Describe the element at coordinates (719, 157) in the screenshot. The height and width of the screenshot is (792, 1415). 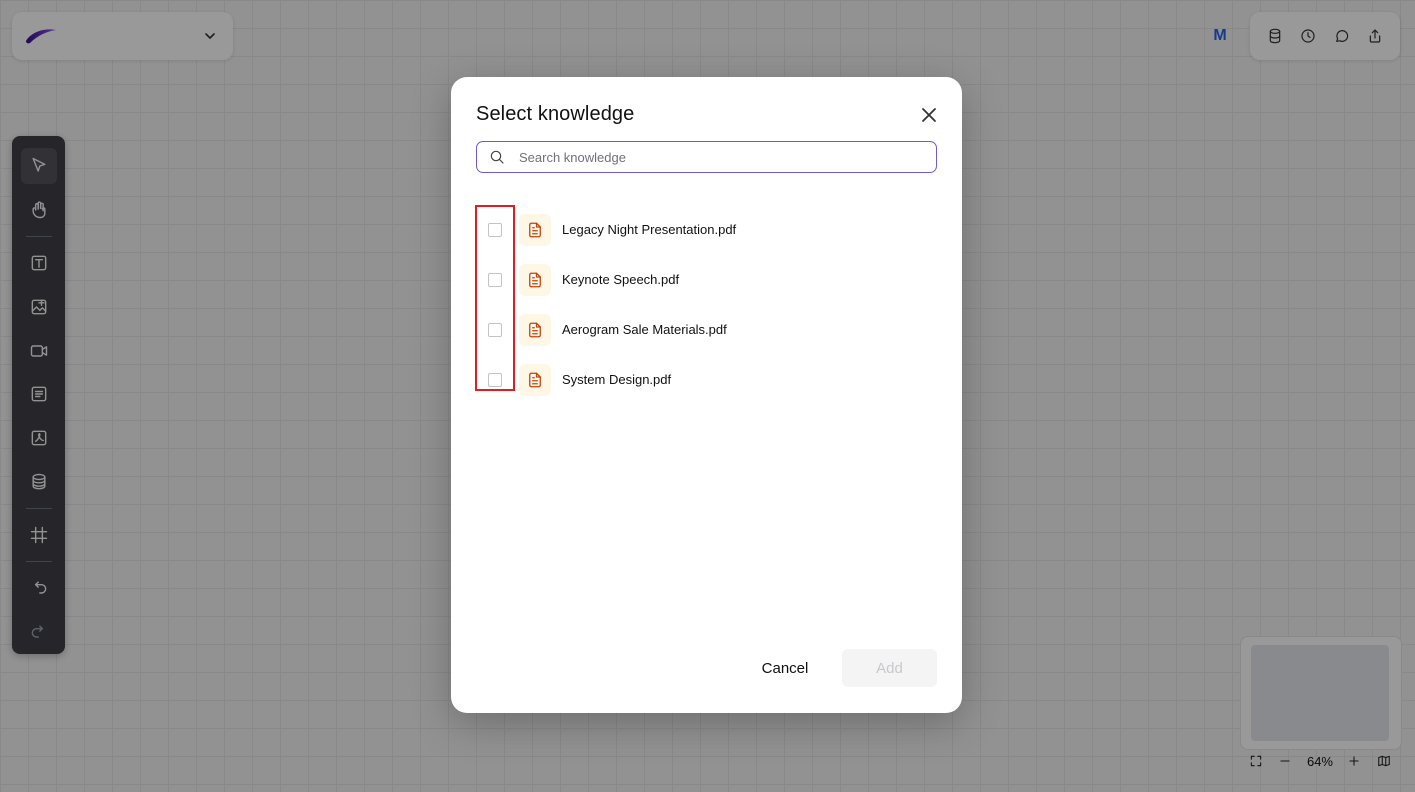
I see `search-input` at that location.